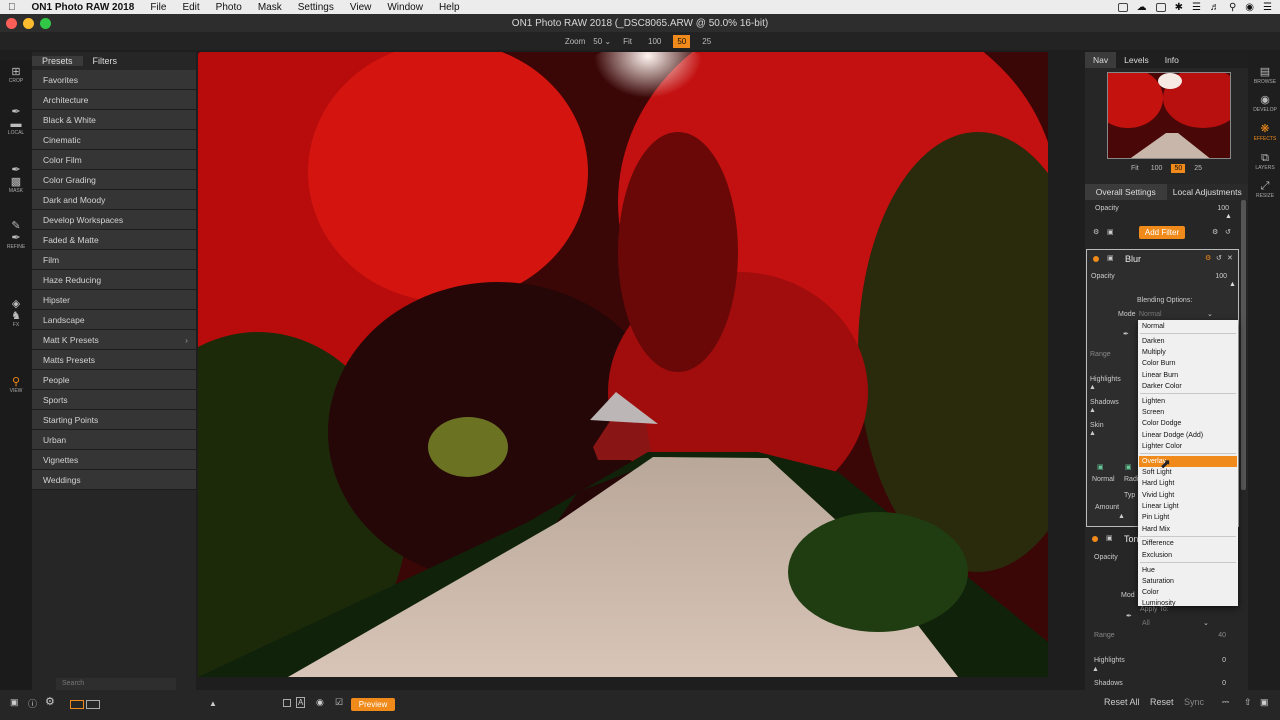  I want to click on blend-mode-option: Hard Mix, so click(1189, 529).